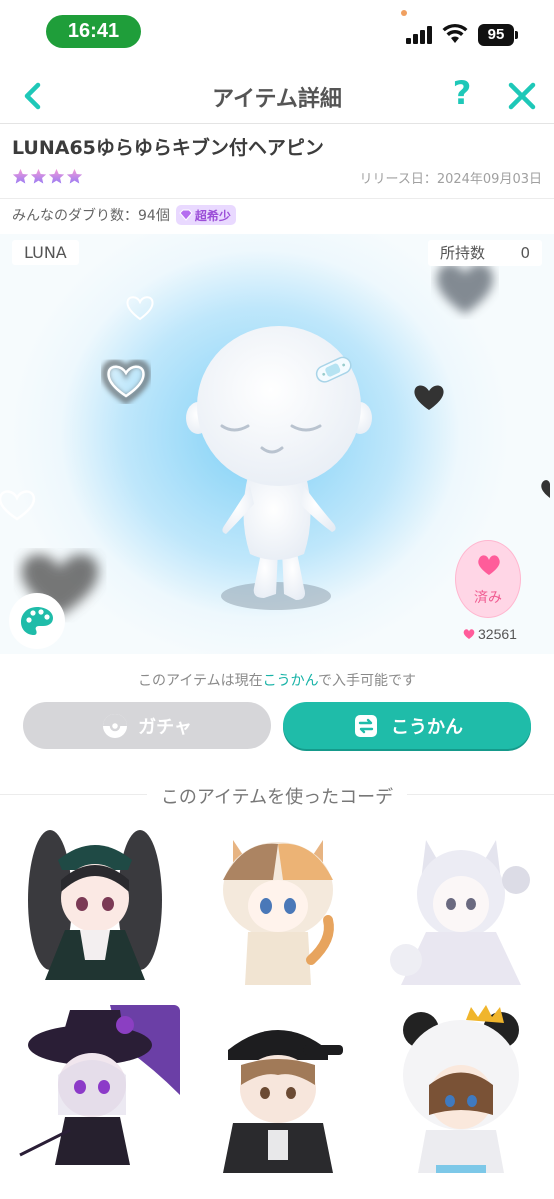 Image resolution: width=554 pixels, height=1199 pixels. What do you see at coordinates (497, 634) in the screenshot?
I see `like-count-value: 32561` at bounding box center [497, 634].